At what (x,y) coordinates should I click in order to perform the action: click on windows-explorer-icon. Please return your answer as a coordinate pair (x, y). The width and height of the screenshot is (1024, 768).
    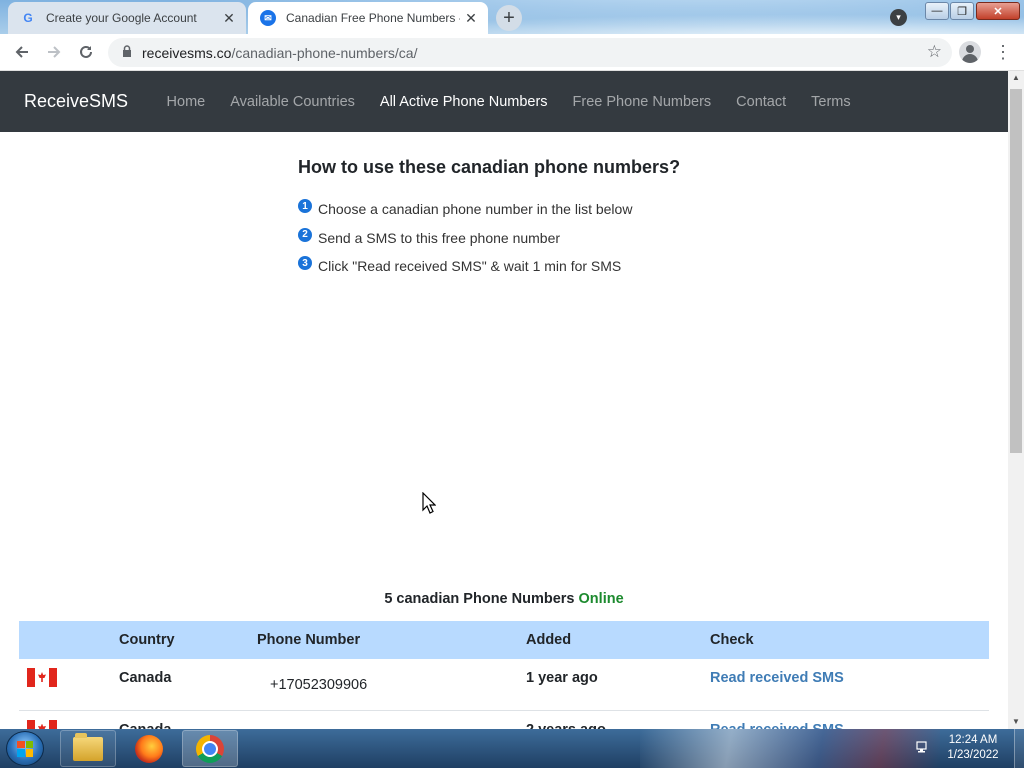
    Looking at the image, I should click on (88, 748).